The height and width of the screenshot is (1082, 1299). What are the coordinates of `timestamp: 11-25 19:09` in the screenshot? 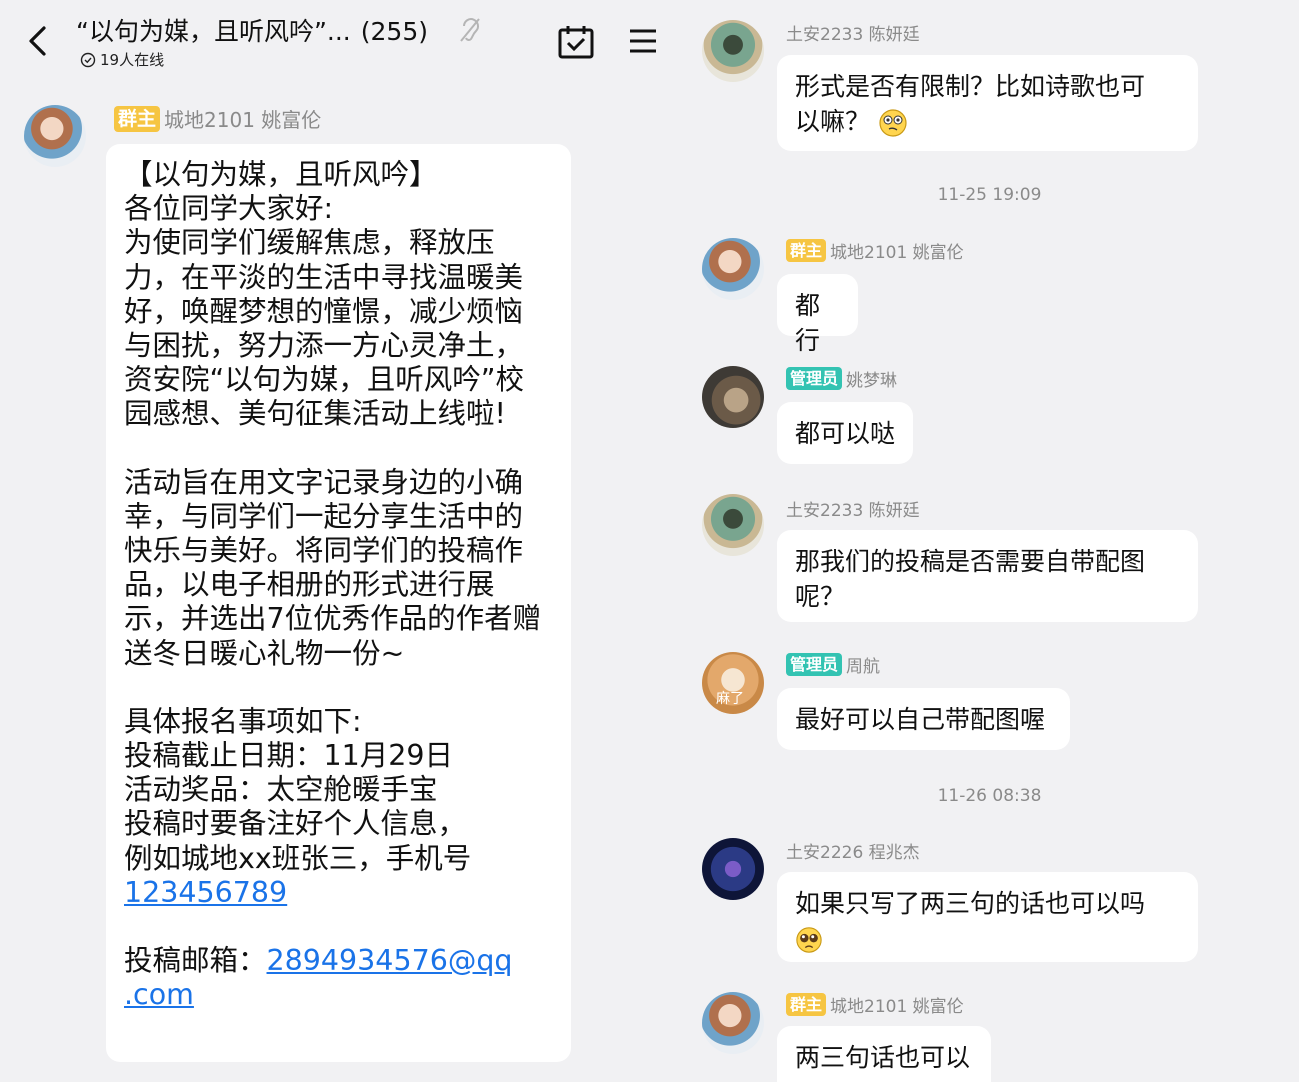 It's located at (989, 195).